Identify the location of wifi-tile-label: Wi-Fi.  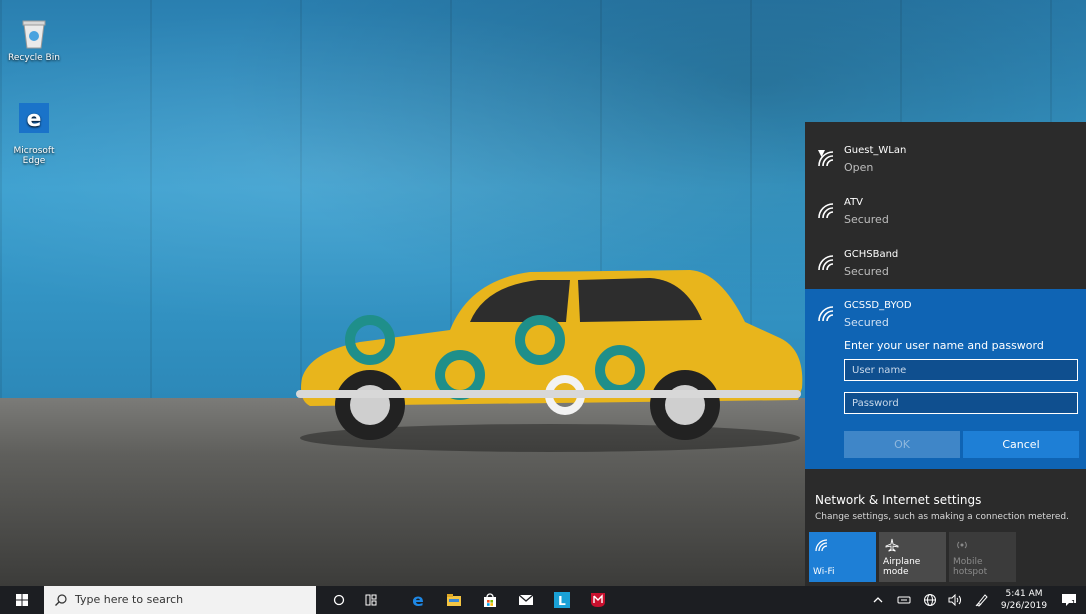
(824, 572).